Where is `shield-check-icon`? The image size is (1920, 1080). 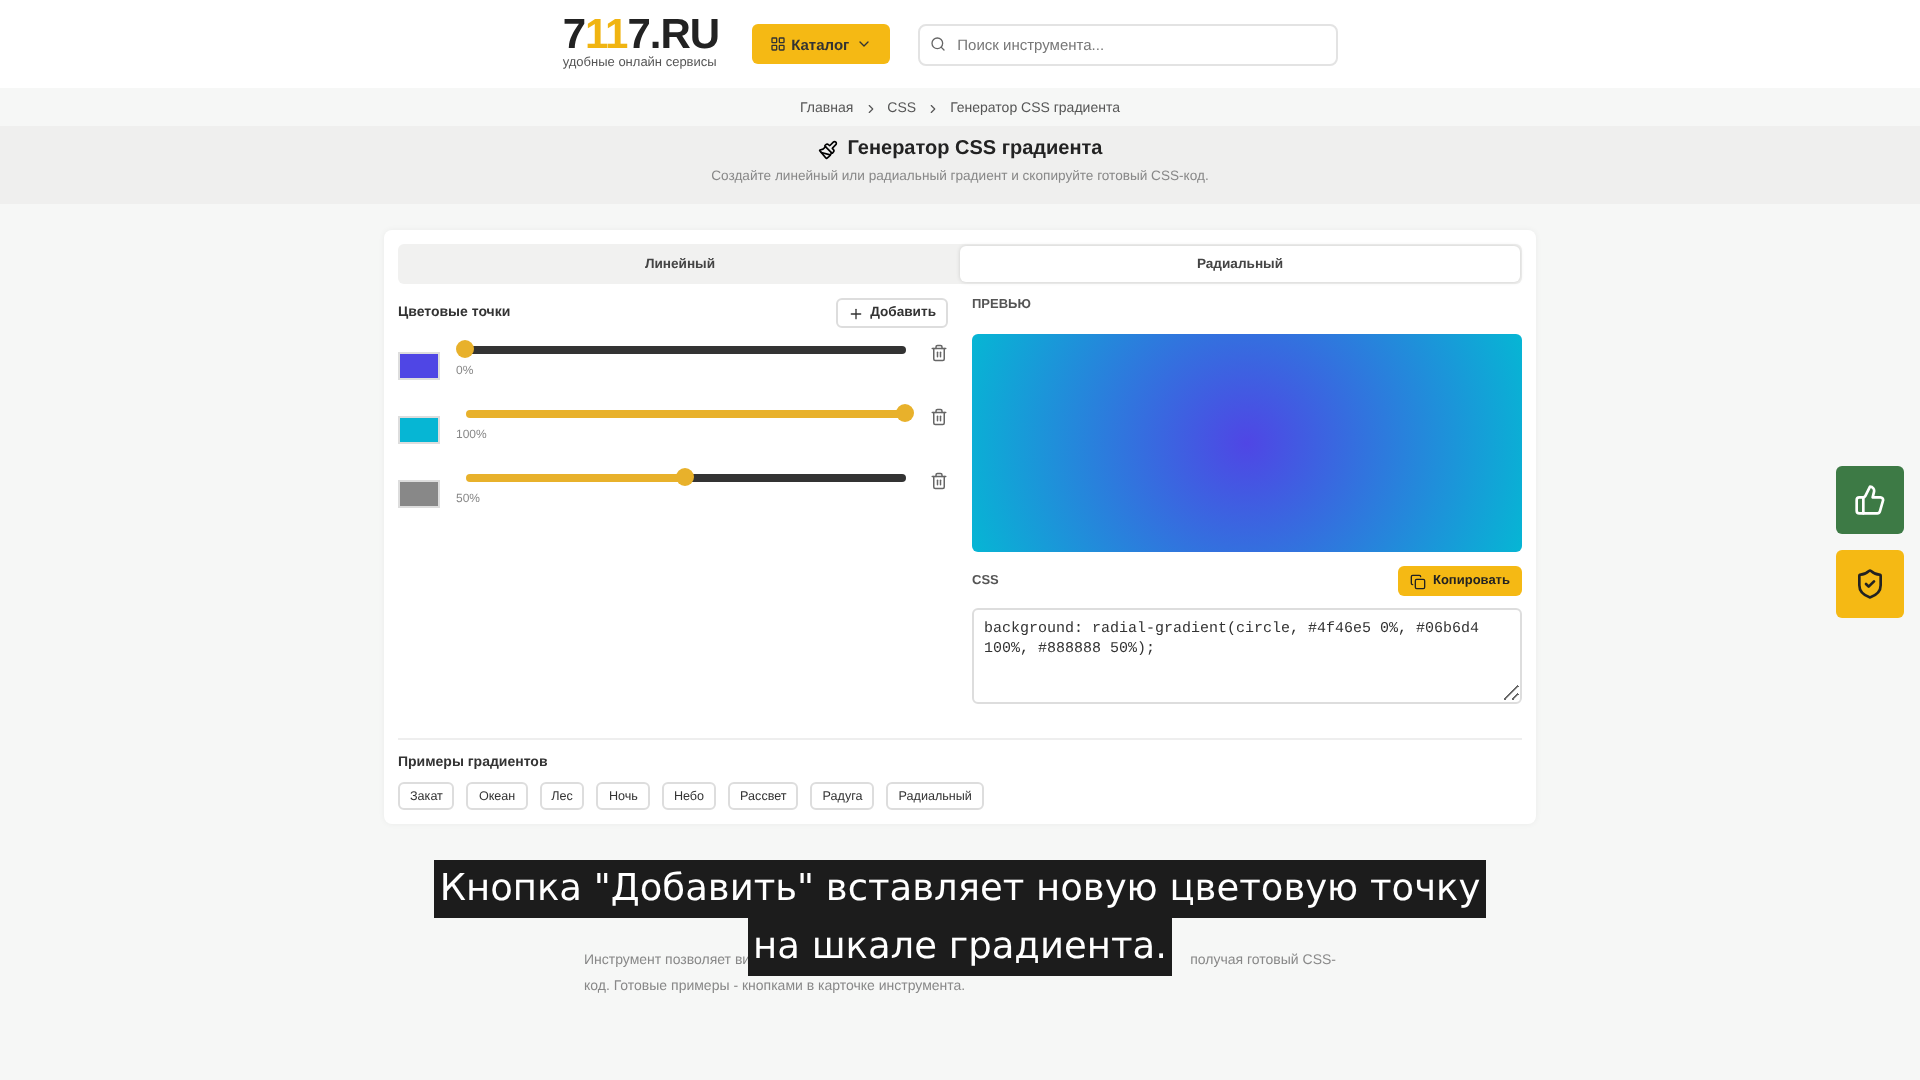
shield-check-icon is located at coordinates (1870, 584).